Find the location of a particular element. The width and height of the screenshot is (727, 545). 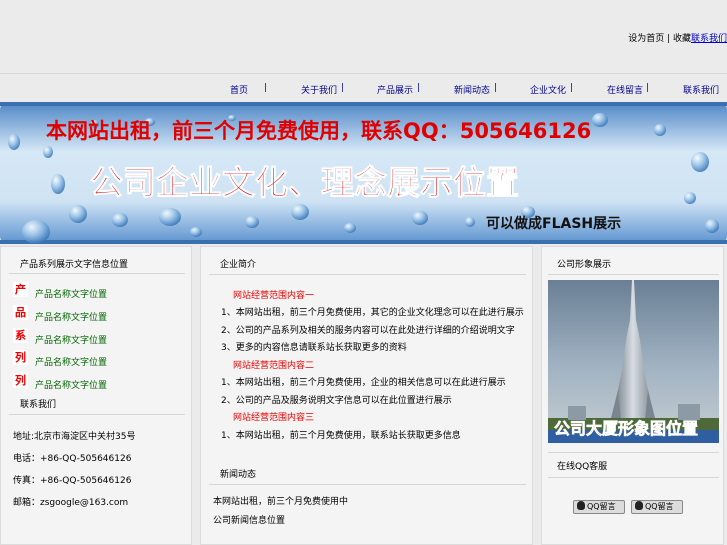

nav-item-products: 产品展示 is located at coordinates (395, 89).